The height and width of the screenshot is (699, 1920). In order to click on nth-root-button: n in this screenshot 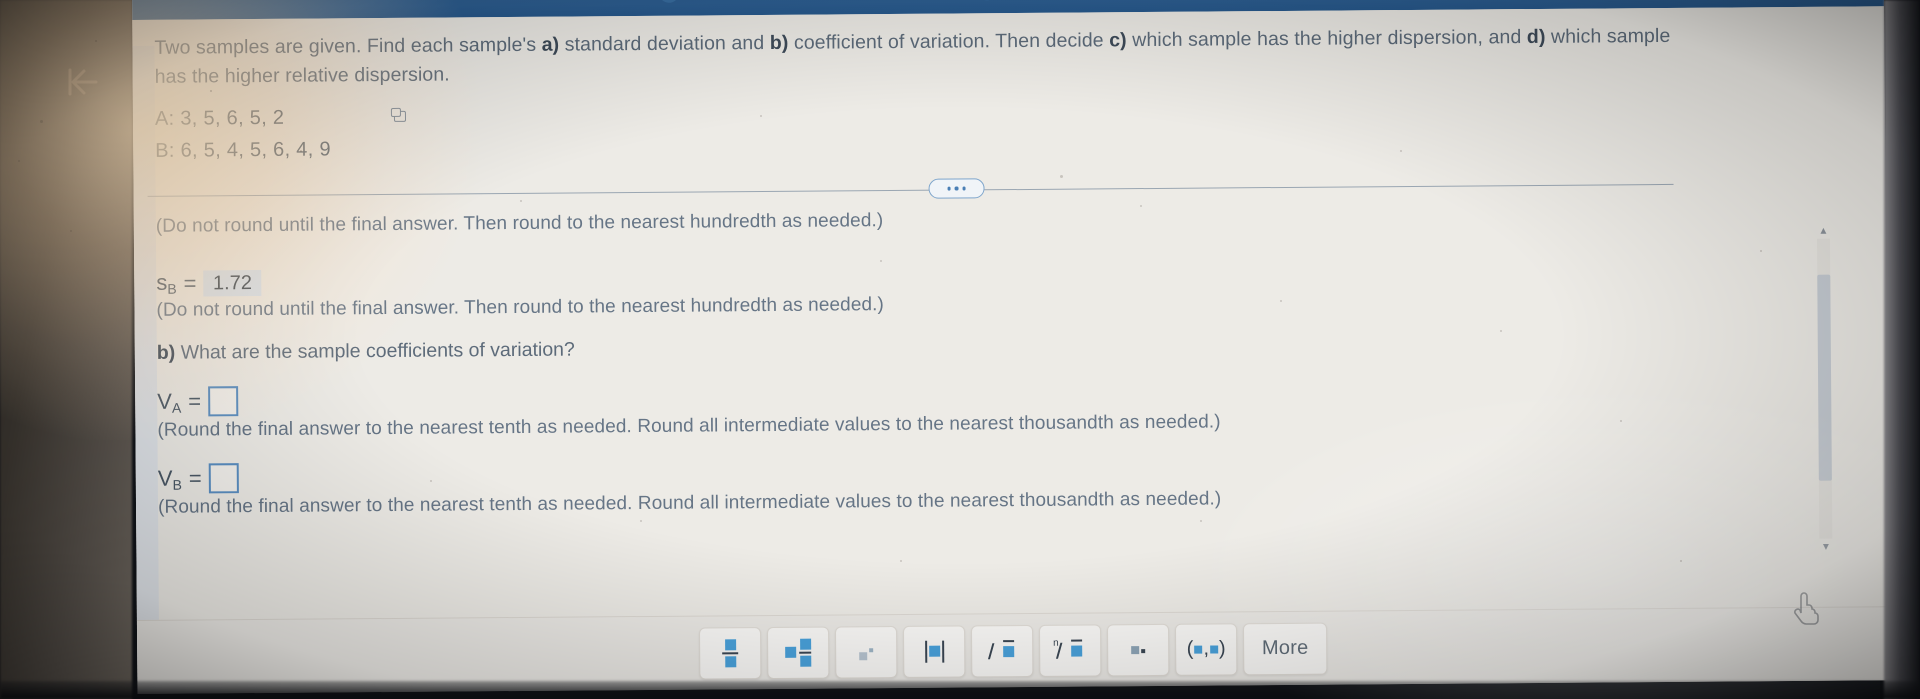, I will do `click(1070, 650)`.